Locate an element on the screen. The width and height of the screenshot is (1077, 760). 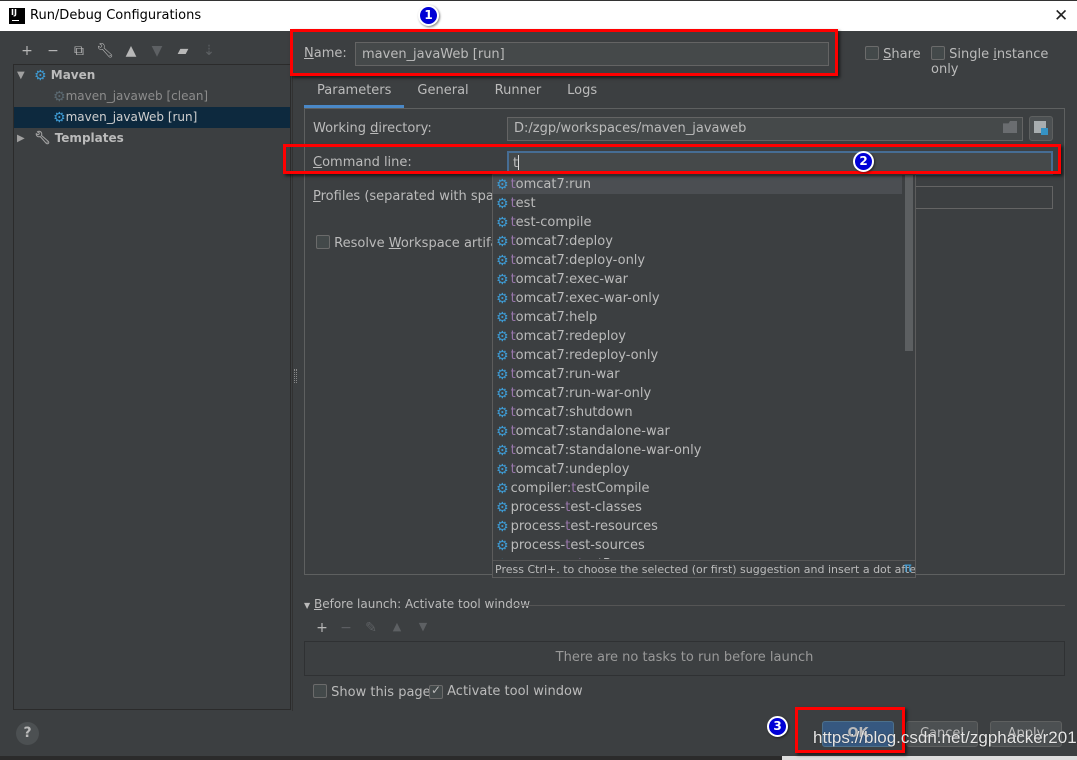
collapse-arrow-icon: ▶ is located at coordinates (21, 138).